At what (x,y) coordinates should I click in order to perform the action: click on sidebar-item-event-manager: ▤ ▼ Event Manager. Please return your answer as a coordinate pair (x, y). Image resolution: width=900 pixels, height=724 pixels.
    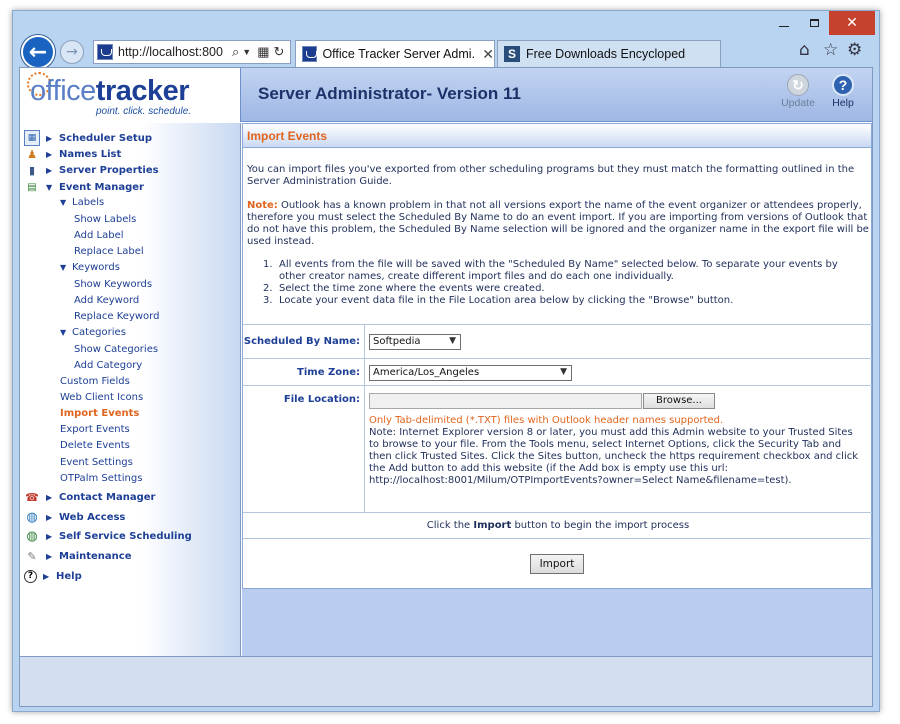
    Looking at the image, I should click on (82, 187).